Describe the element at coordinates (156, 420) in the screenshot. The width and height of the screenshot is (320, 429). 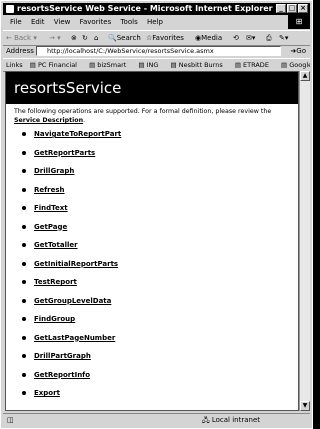
I see `status-bar: ◫ 🖧 Local intranet` at that location.